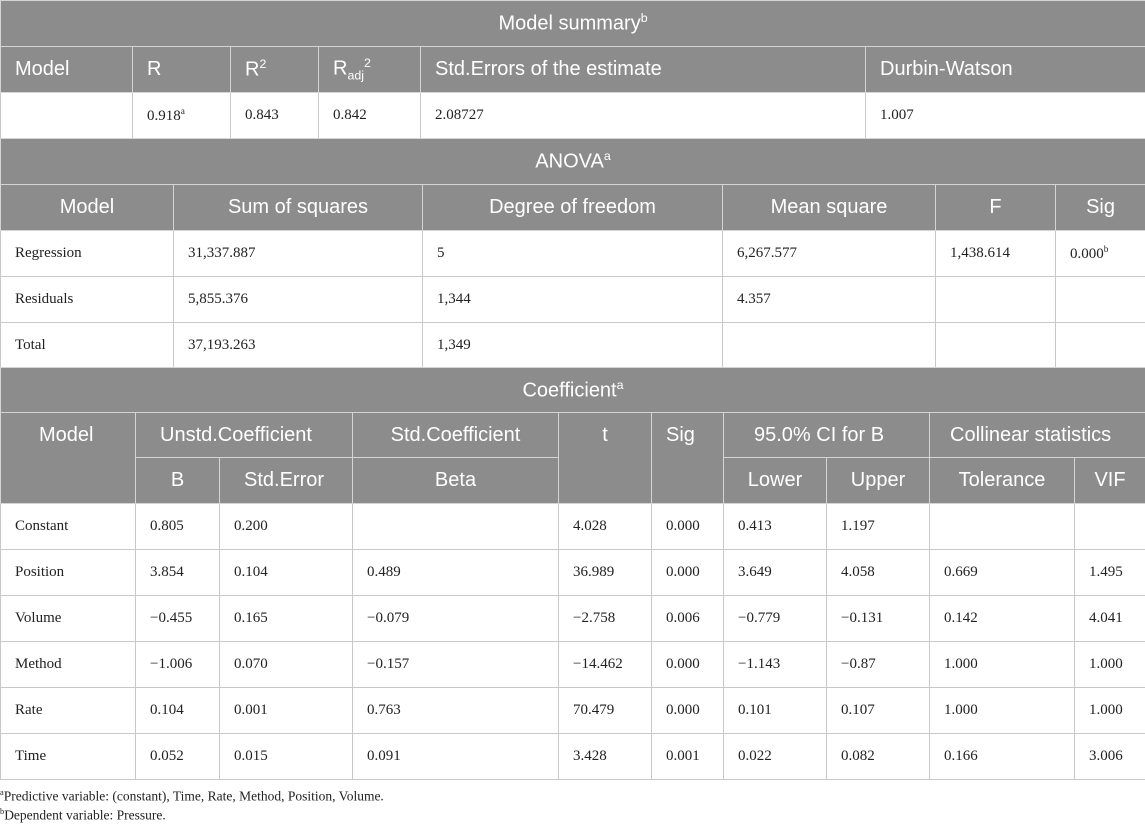 This screenshot has width=1145, height=825. Describe the element at coordinates (87, 207) in the screenshot. I see `anova-header-model: Model` at that location.